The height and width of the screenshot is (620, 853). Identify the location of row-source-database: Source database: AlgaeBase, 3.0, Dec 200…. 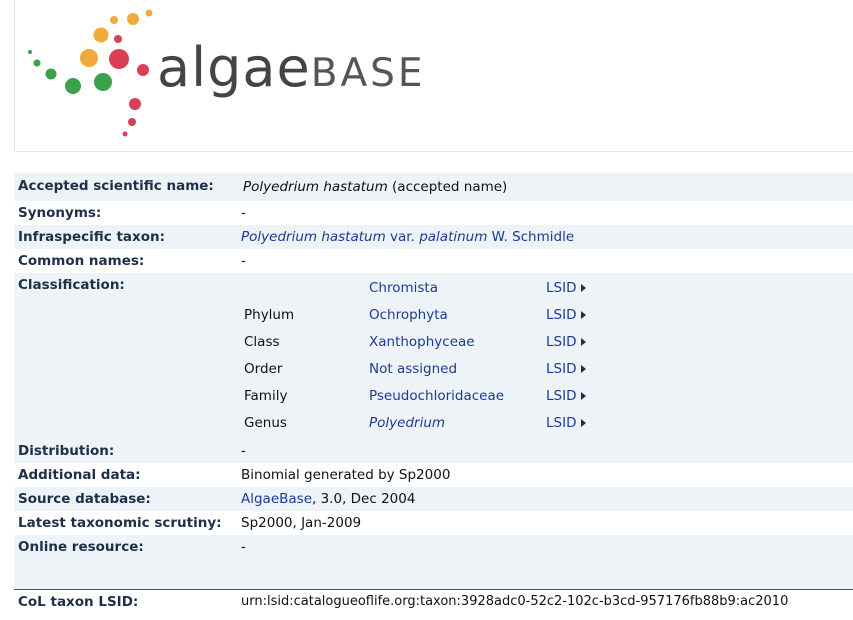
(433, 499).